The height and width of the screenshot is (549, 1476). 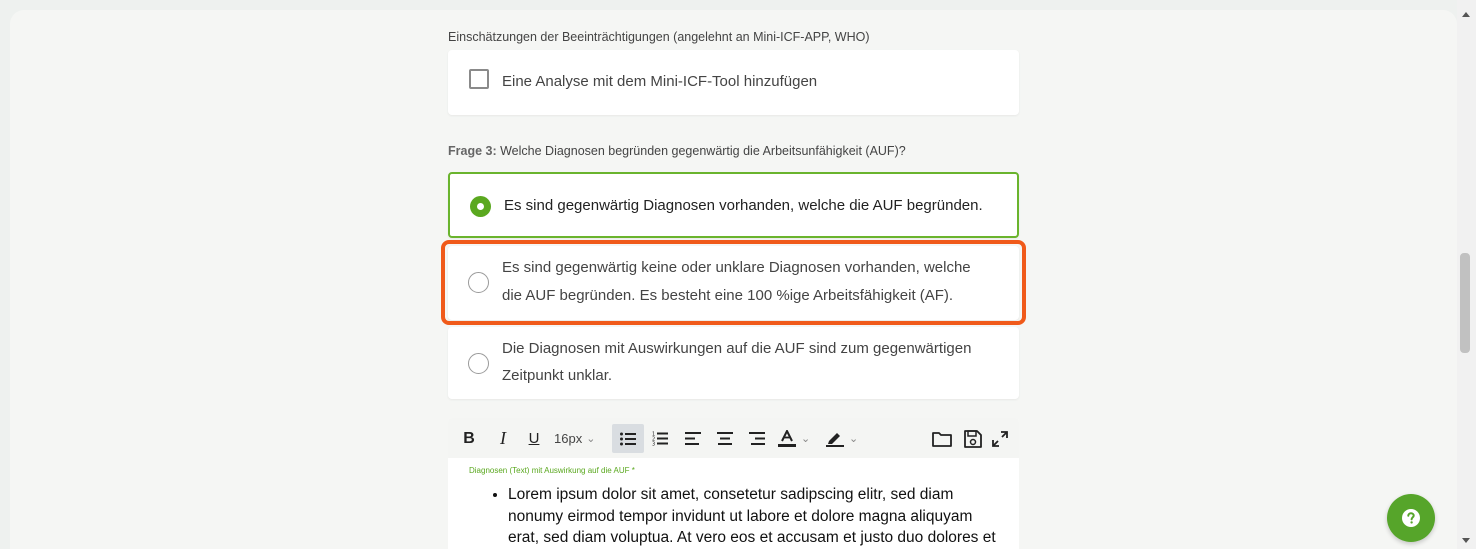 What do you see at coordinates (1466, 540) in the screenshot?
I see `scroll-down-arrow-icon` at bounding box center [1466, 540].